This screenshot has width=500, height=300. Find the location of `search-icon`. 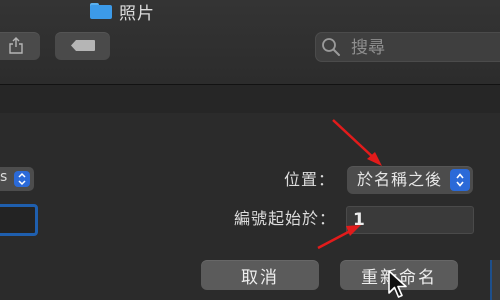

search-icon is located at coordinates (331, 47).